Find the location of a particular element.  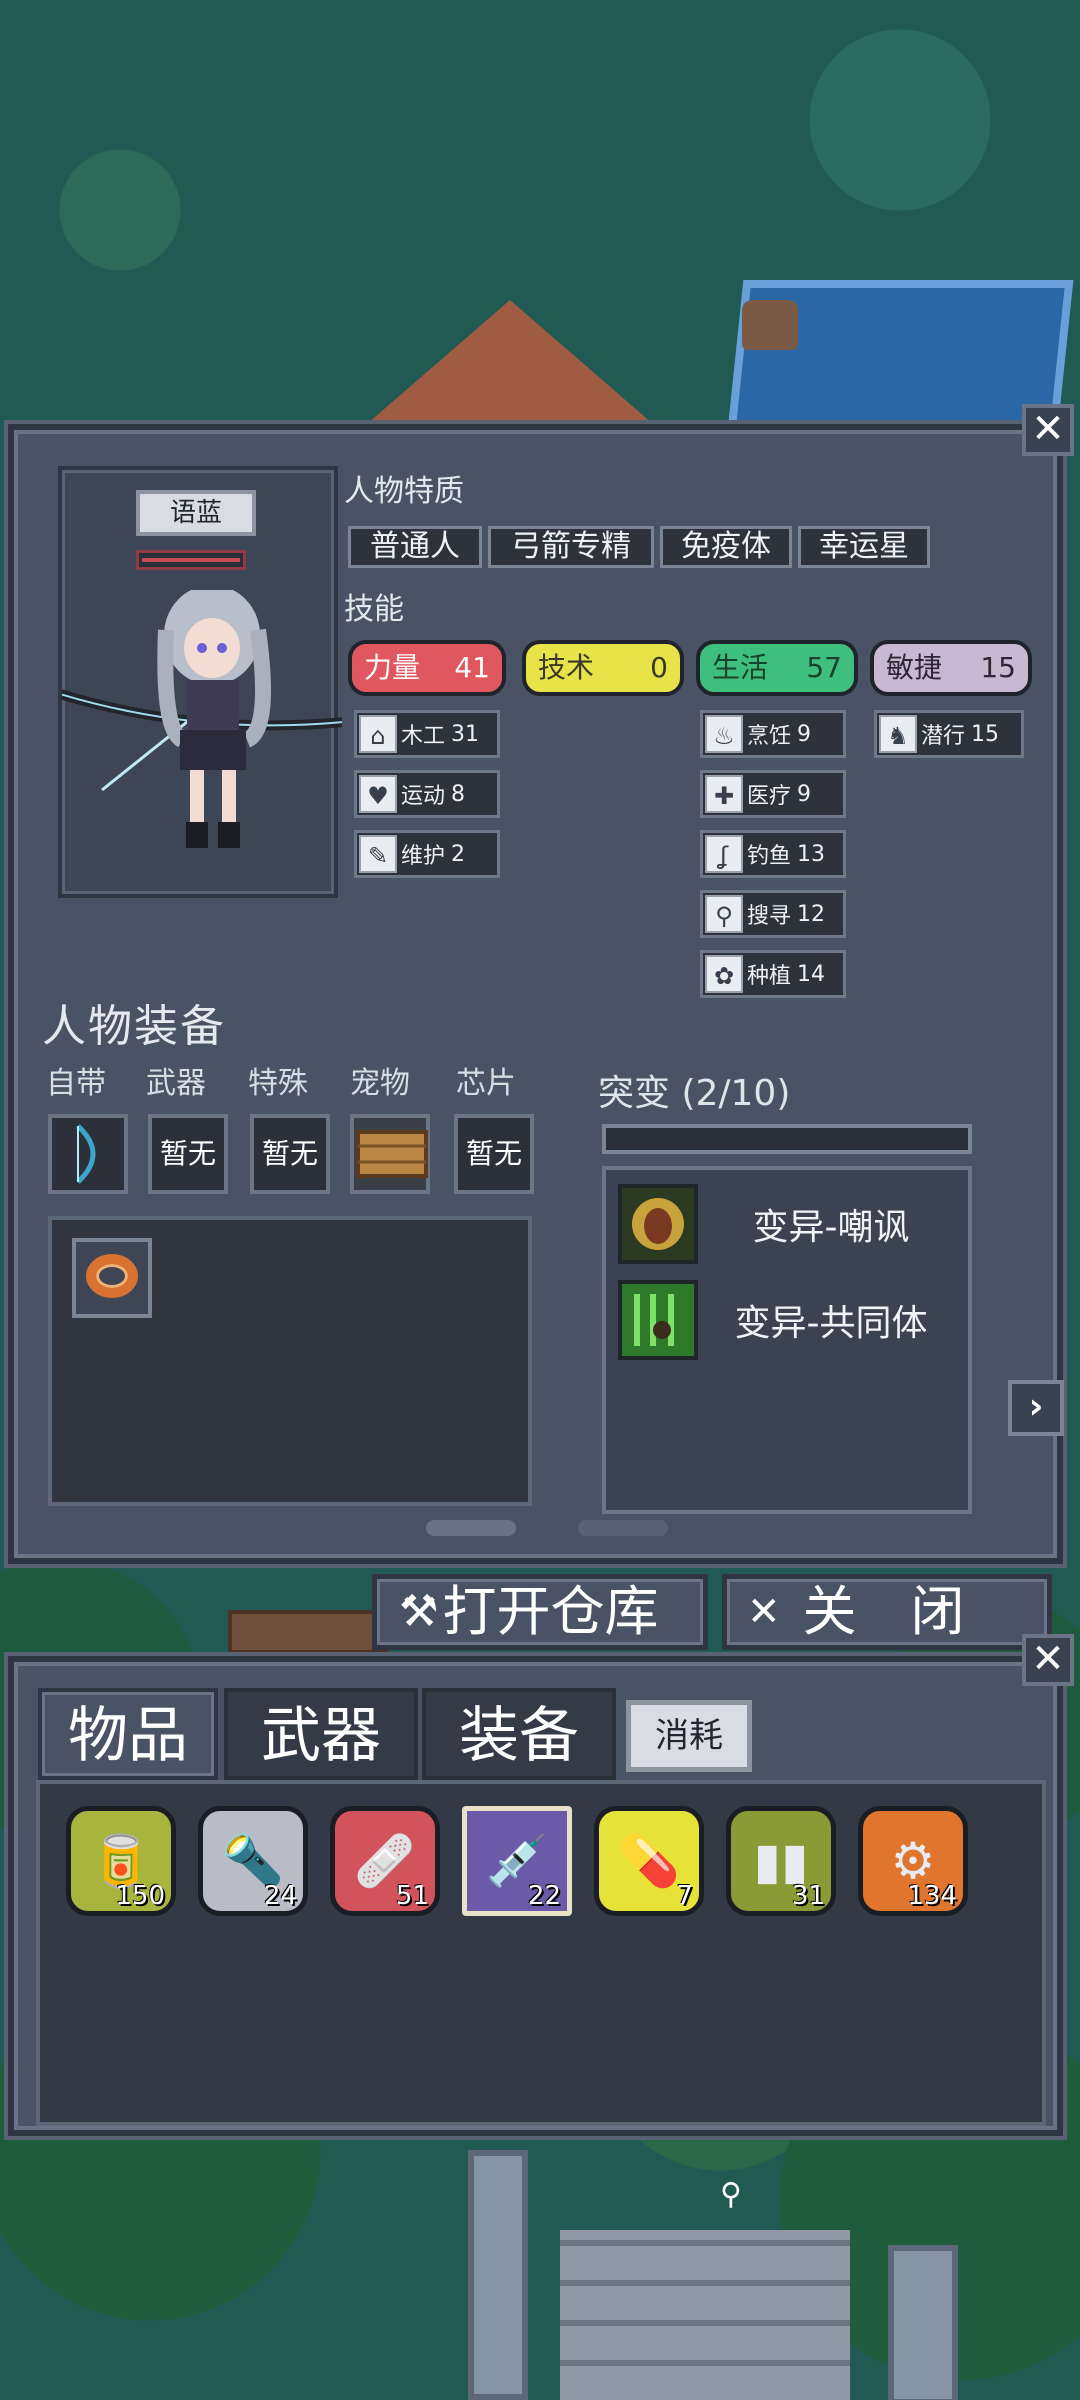

inventory-item: ▮▮ 31 is located at coordinates (781, 1861).